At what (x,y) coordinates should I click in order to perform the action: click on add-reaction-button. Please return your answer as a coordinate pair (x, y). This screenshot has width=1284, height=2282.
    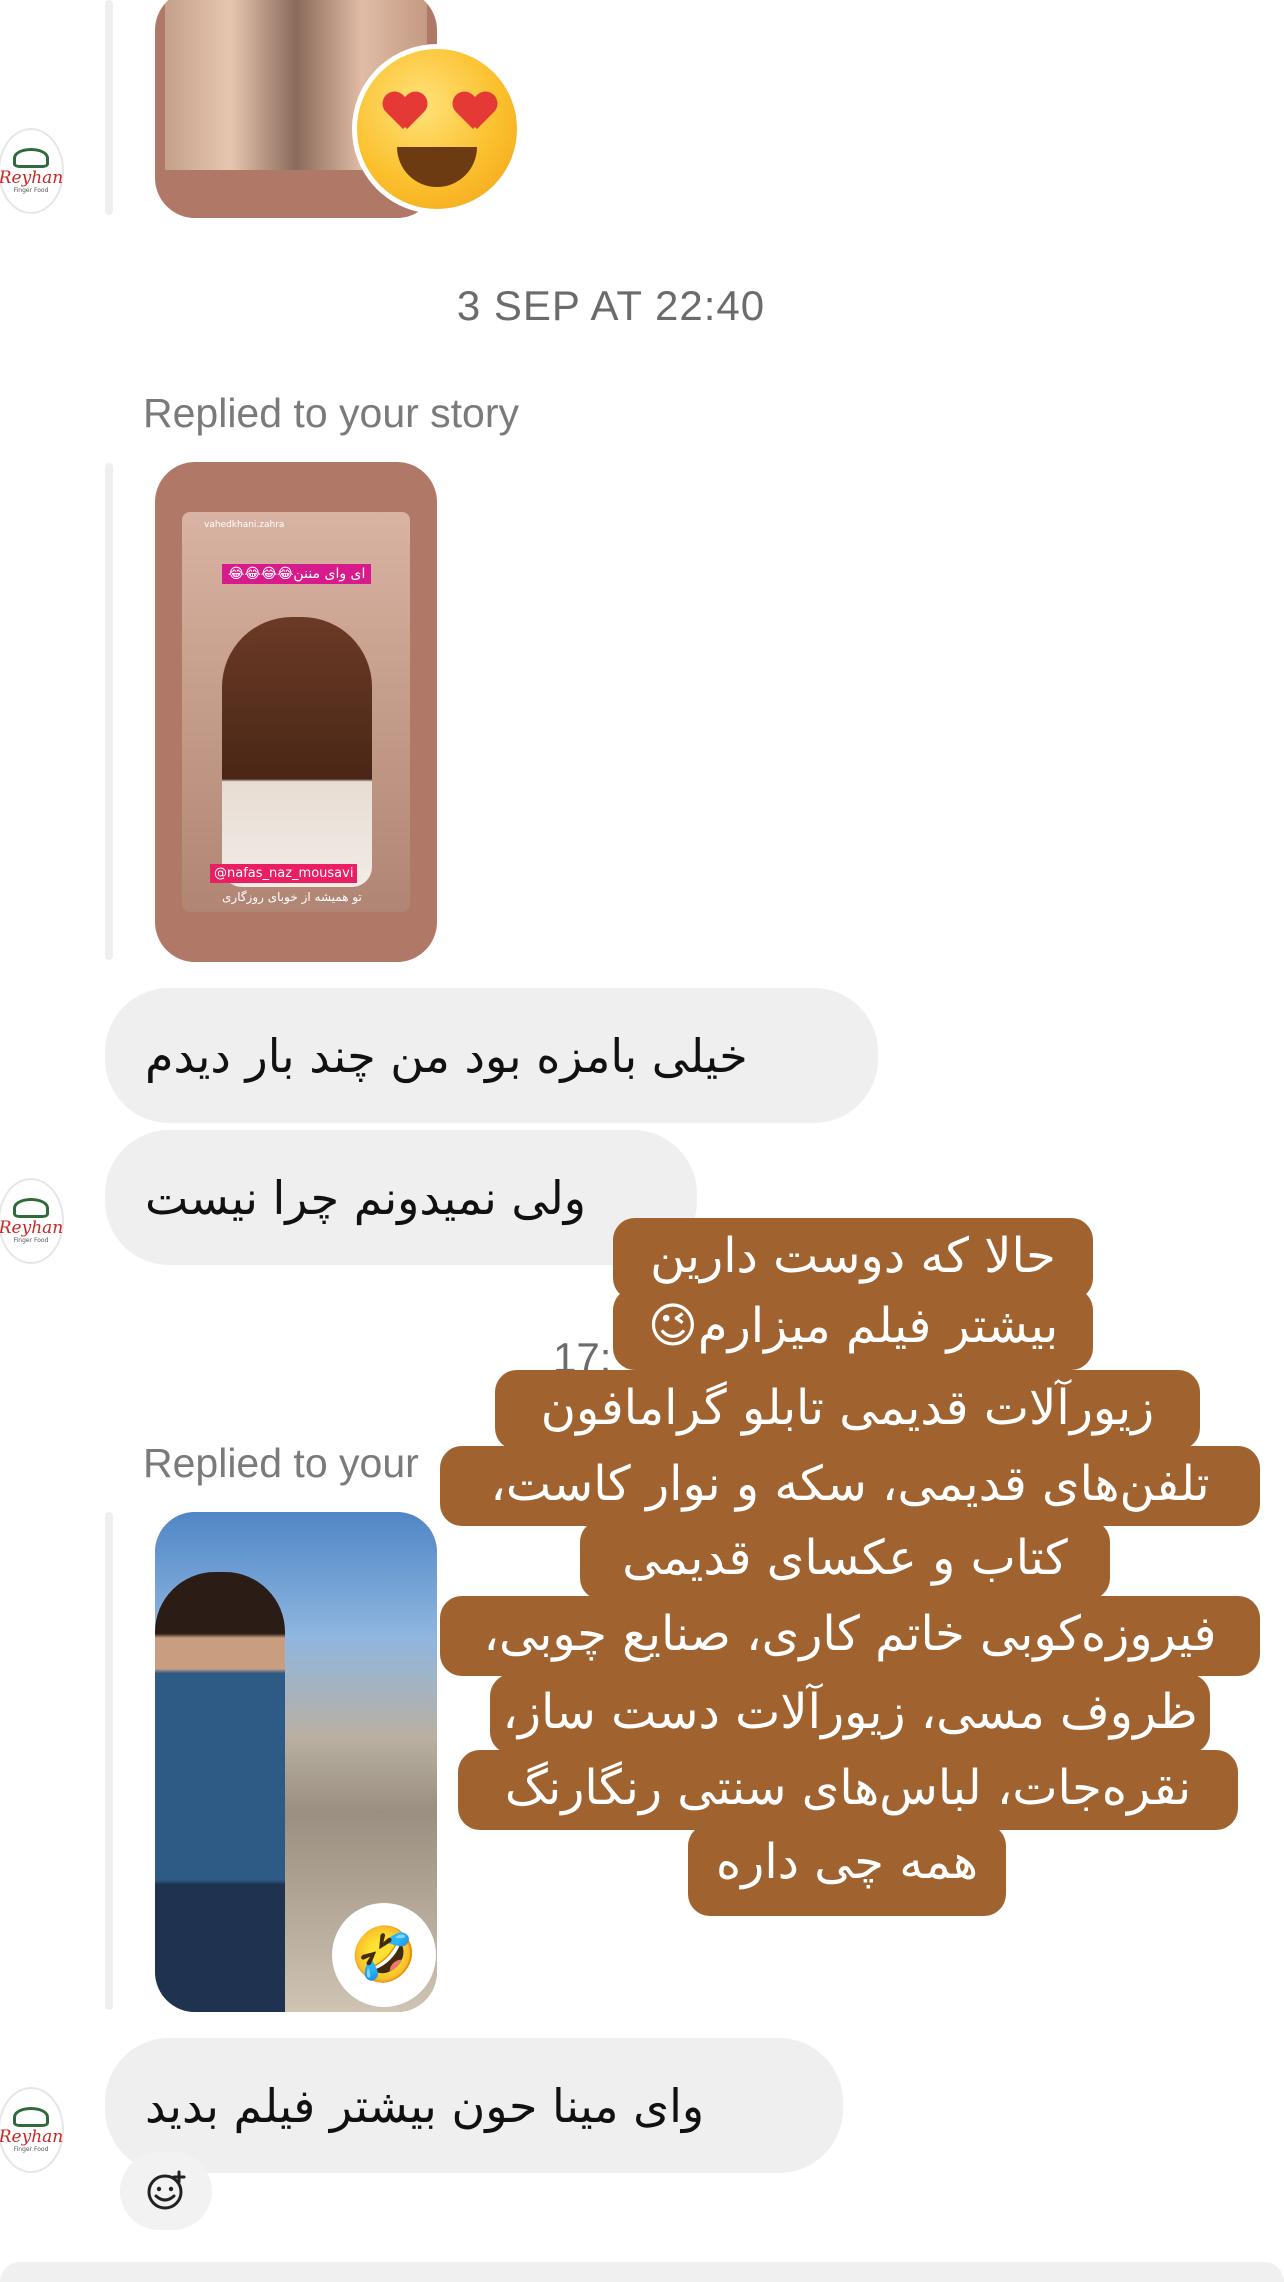
    Looking at the image, I should click on (166, 2191).